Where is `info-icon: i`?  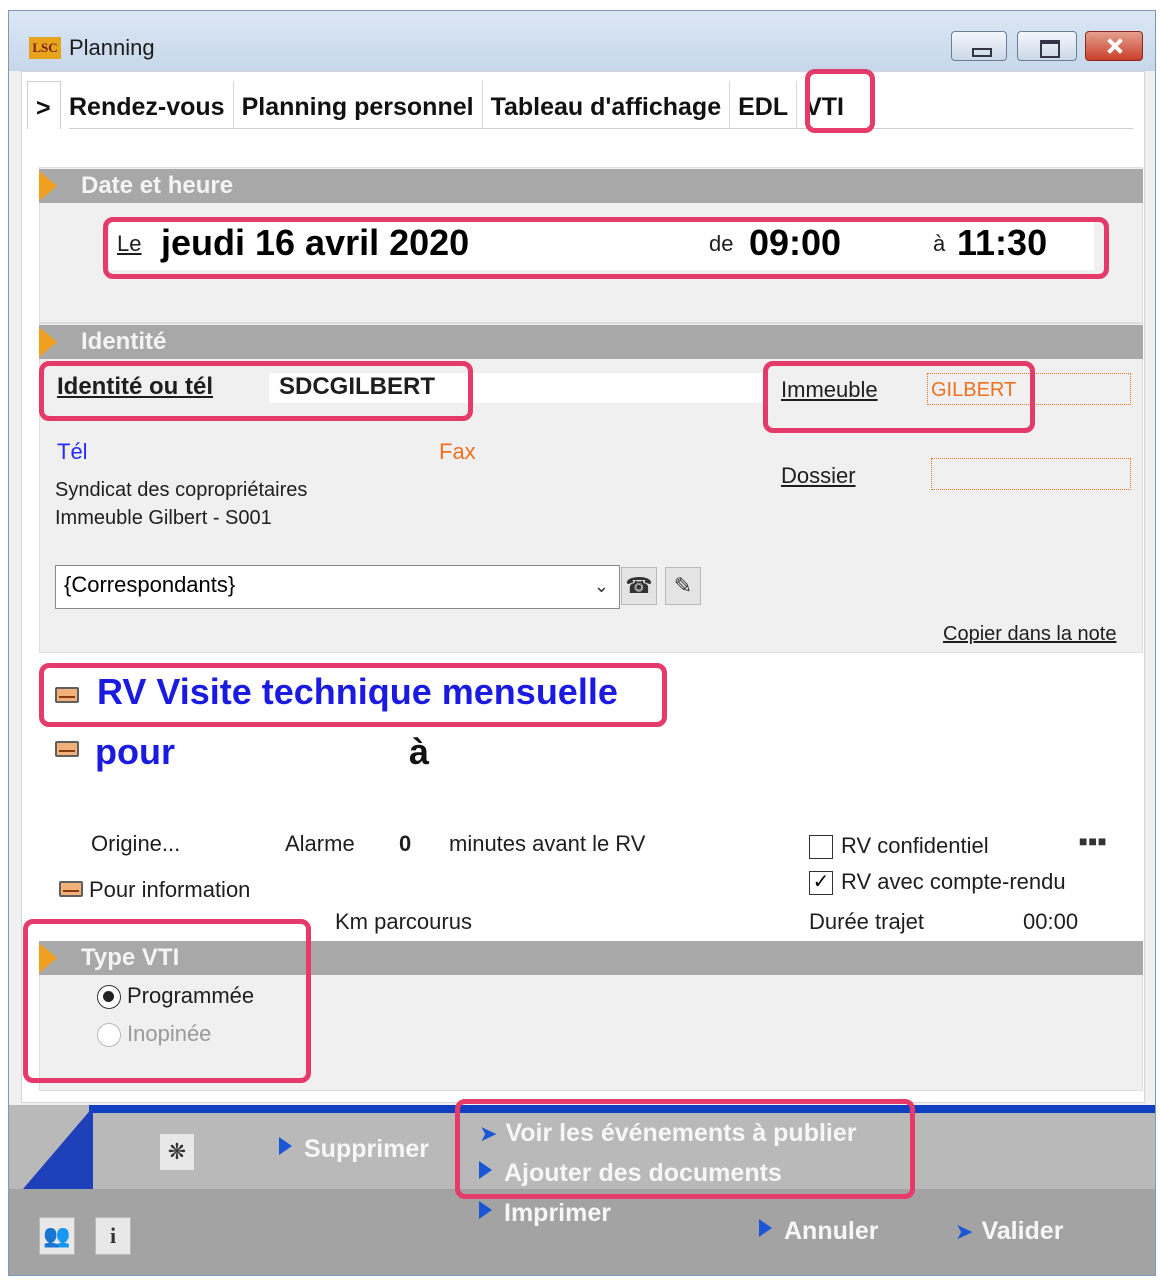 info-icon: i is located at coordinates (113, 1236).